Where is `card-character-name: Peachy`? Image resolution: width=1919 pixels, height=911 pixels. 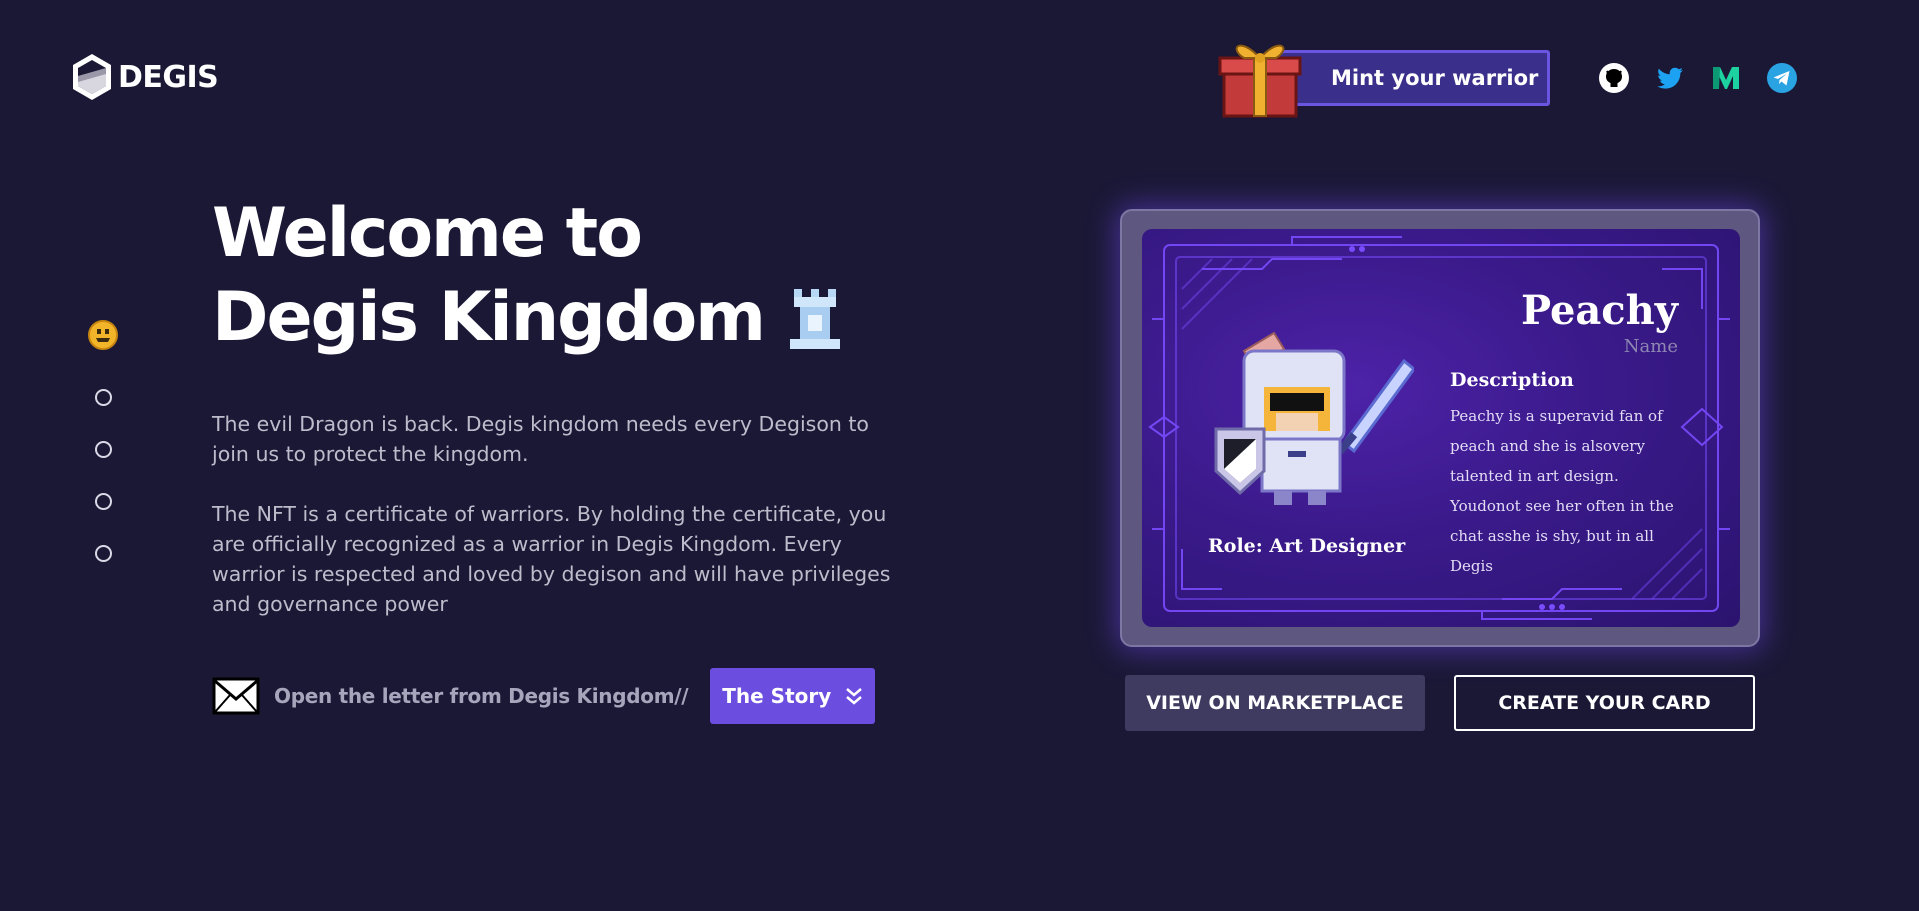 card-character-name: Peachy is located at coordinates (1599, 310).